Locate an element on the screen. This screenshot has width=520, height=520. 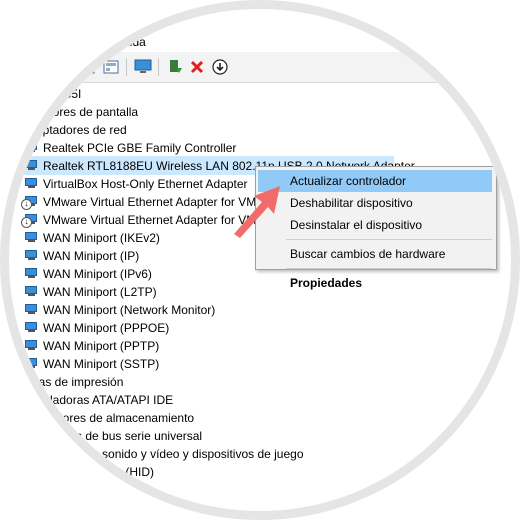
monitor-icon is located at coordinates (143, 67).